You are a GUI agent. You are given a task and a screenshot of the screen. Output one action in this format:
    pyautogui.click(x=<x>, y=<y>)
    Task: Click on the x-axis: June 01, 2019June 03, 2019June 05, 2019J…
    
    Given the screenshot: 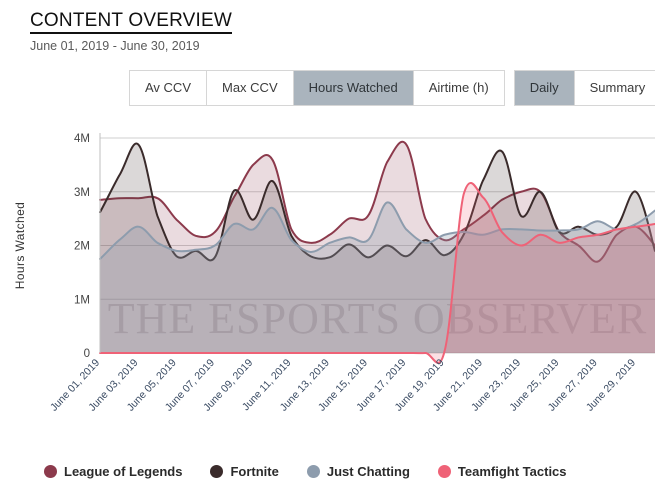 What is the action you would take?
    pyautogui.click(x=343, y=385)
    